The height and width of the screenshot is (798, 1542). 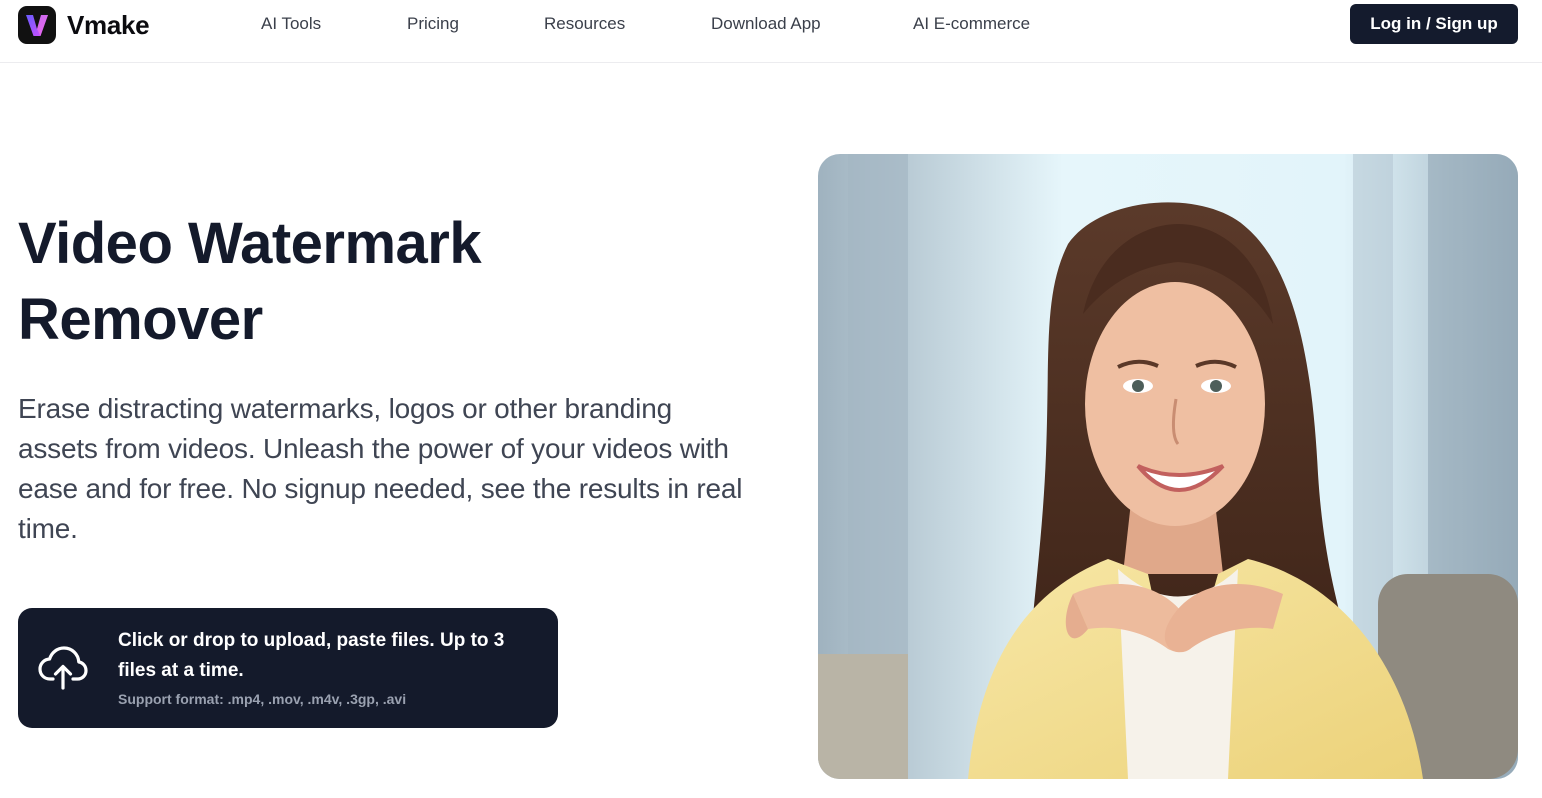 I want to click on page-title-line-2: Remover, so click(x=140, y=319).